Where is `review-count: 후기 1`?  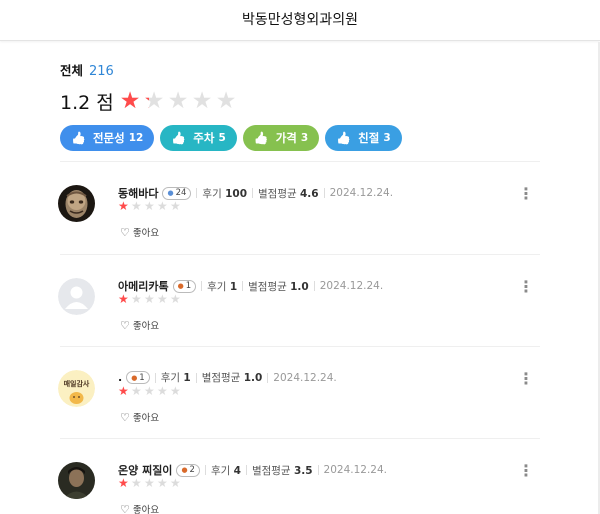
review-count: 후기 1 is located at coordinates (176, 377).